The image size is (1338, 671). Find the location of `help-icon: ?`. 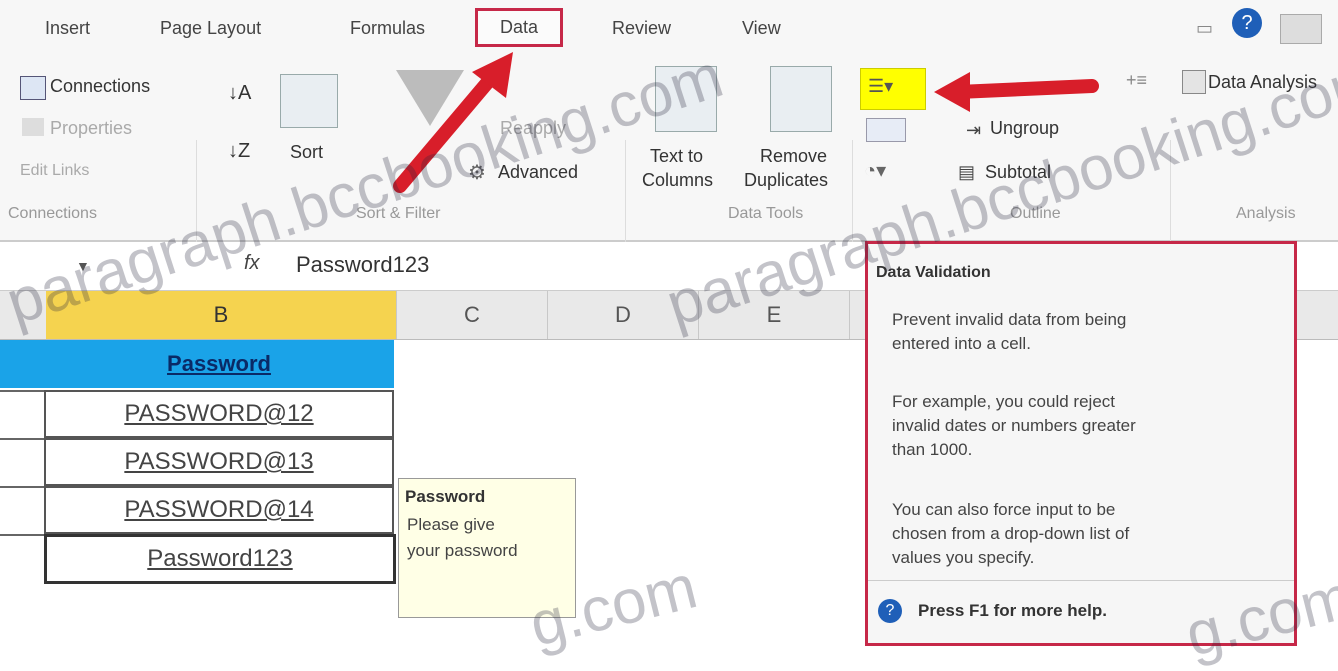

help-icon: ? is located at coordinates (890, 611).